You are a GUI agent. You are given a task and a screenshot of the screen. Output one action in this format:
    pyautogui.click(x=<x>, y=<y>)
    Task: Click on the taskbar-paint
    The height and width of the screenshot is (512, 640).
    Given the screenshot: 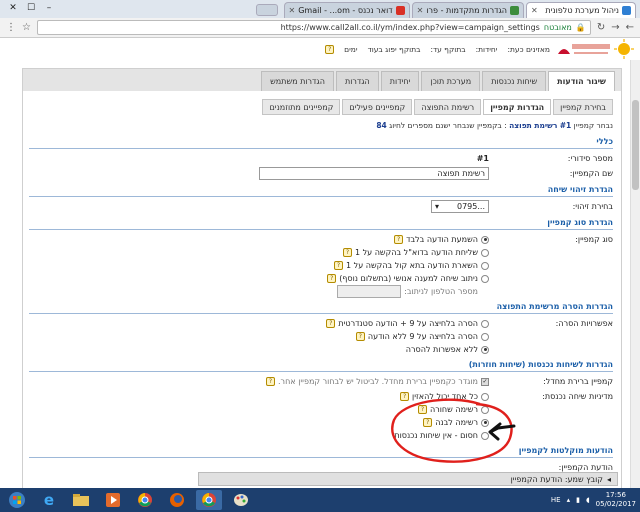 What is the action you would take?
    pyautogui.click(x=241, y=500)
    